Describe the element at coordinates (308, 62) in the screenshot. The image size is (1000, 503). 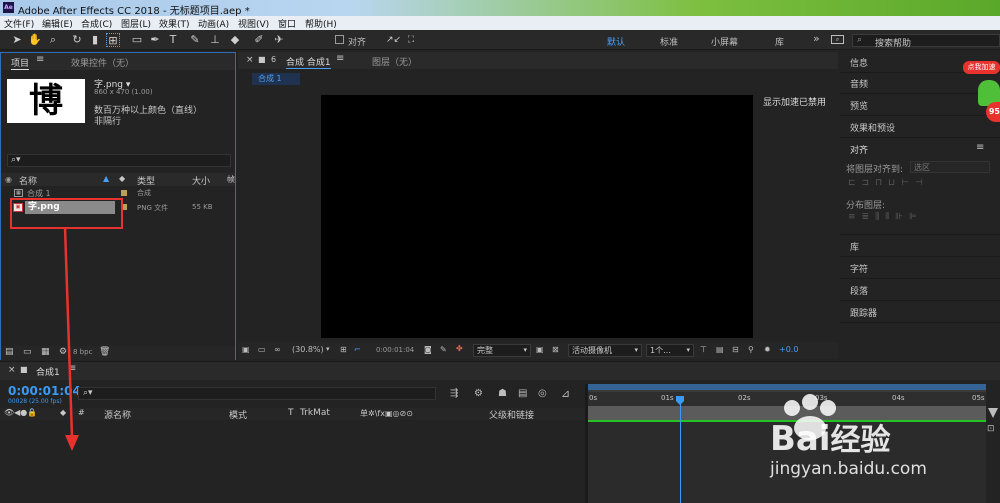
I see `tab-composition: 合成 合成1` at that location.